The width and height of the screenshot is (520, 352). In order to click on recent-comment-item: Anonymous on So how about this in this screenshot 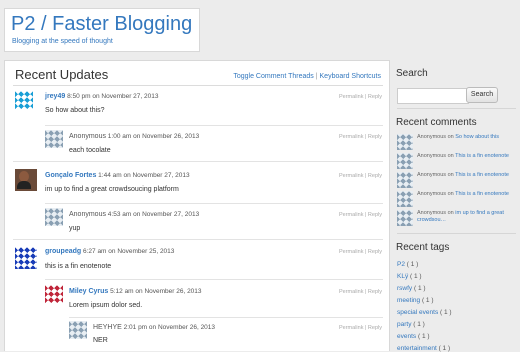, I will do `click(458, 143)`.